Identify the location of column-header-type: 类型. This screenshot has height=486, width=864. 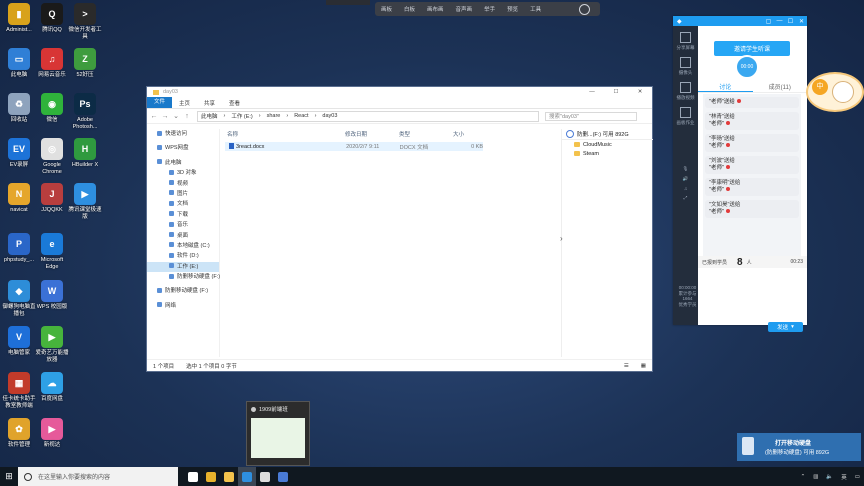
(426, 134).